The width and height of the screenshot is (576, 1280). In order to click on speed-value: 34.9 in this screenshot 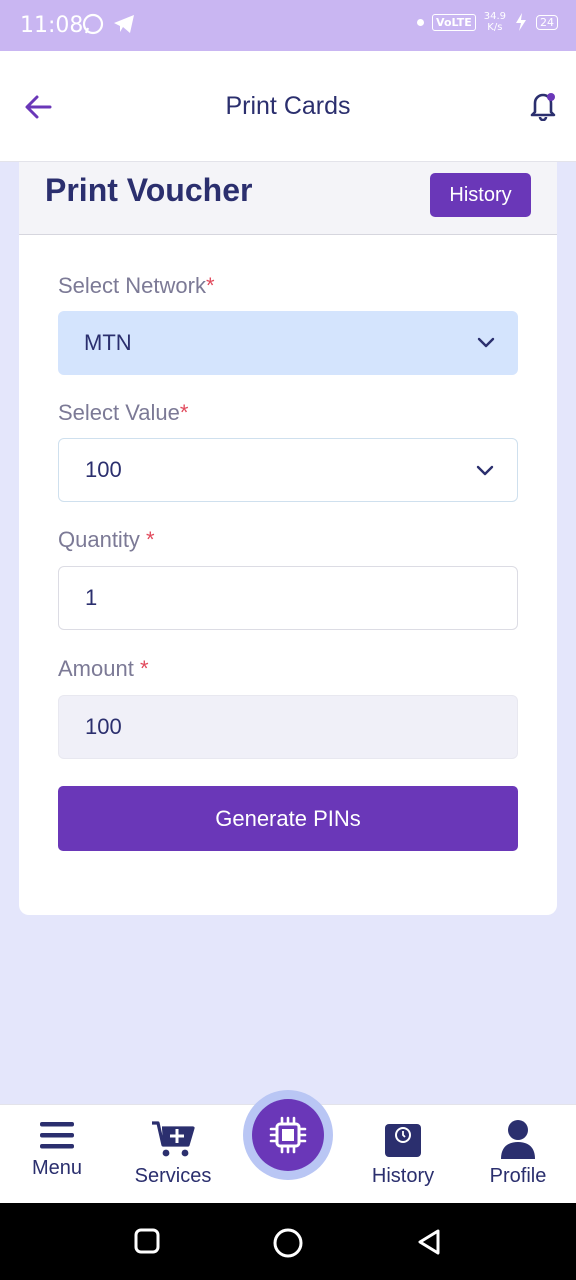, I will do `click(494, 16)`.